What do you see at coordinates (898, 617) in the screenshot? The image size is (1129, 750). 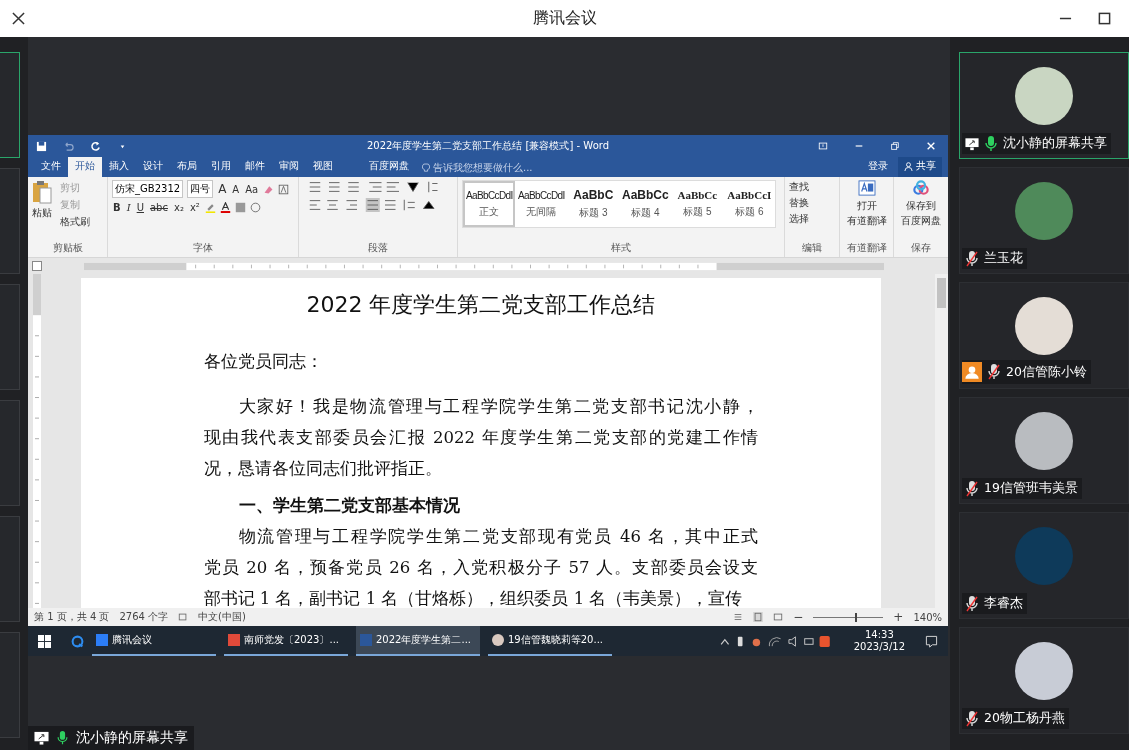 I see `zoom-in-button: +` at bounding box center [898, 617].